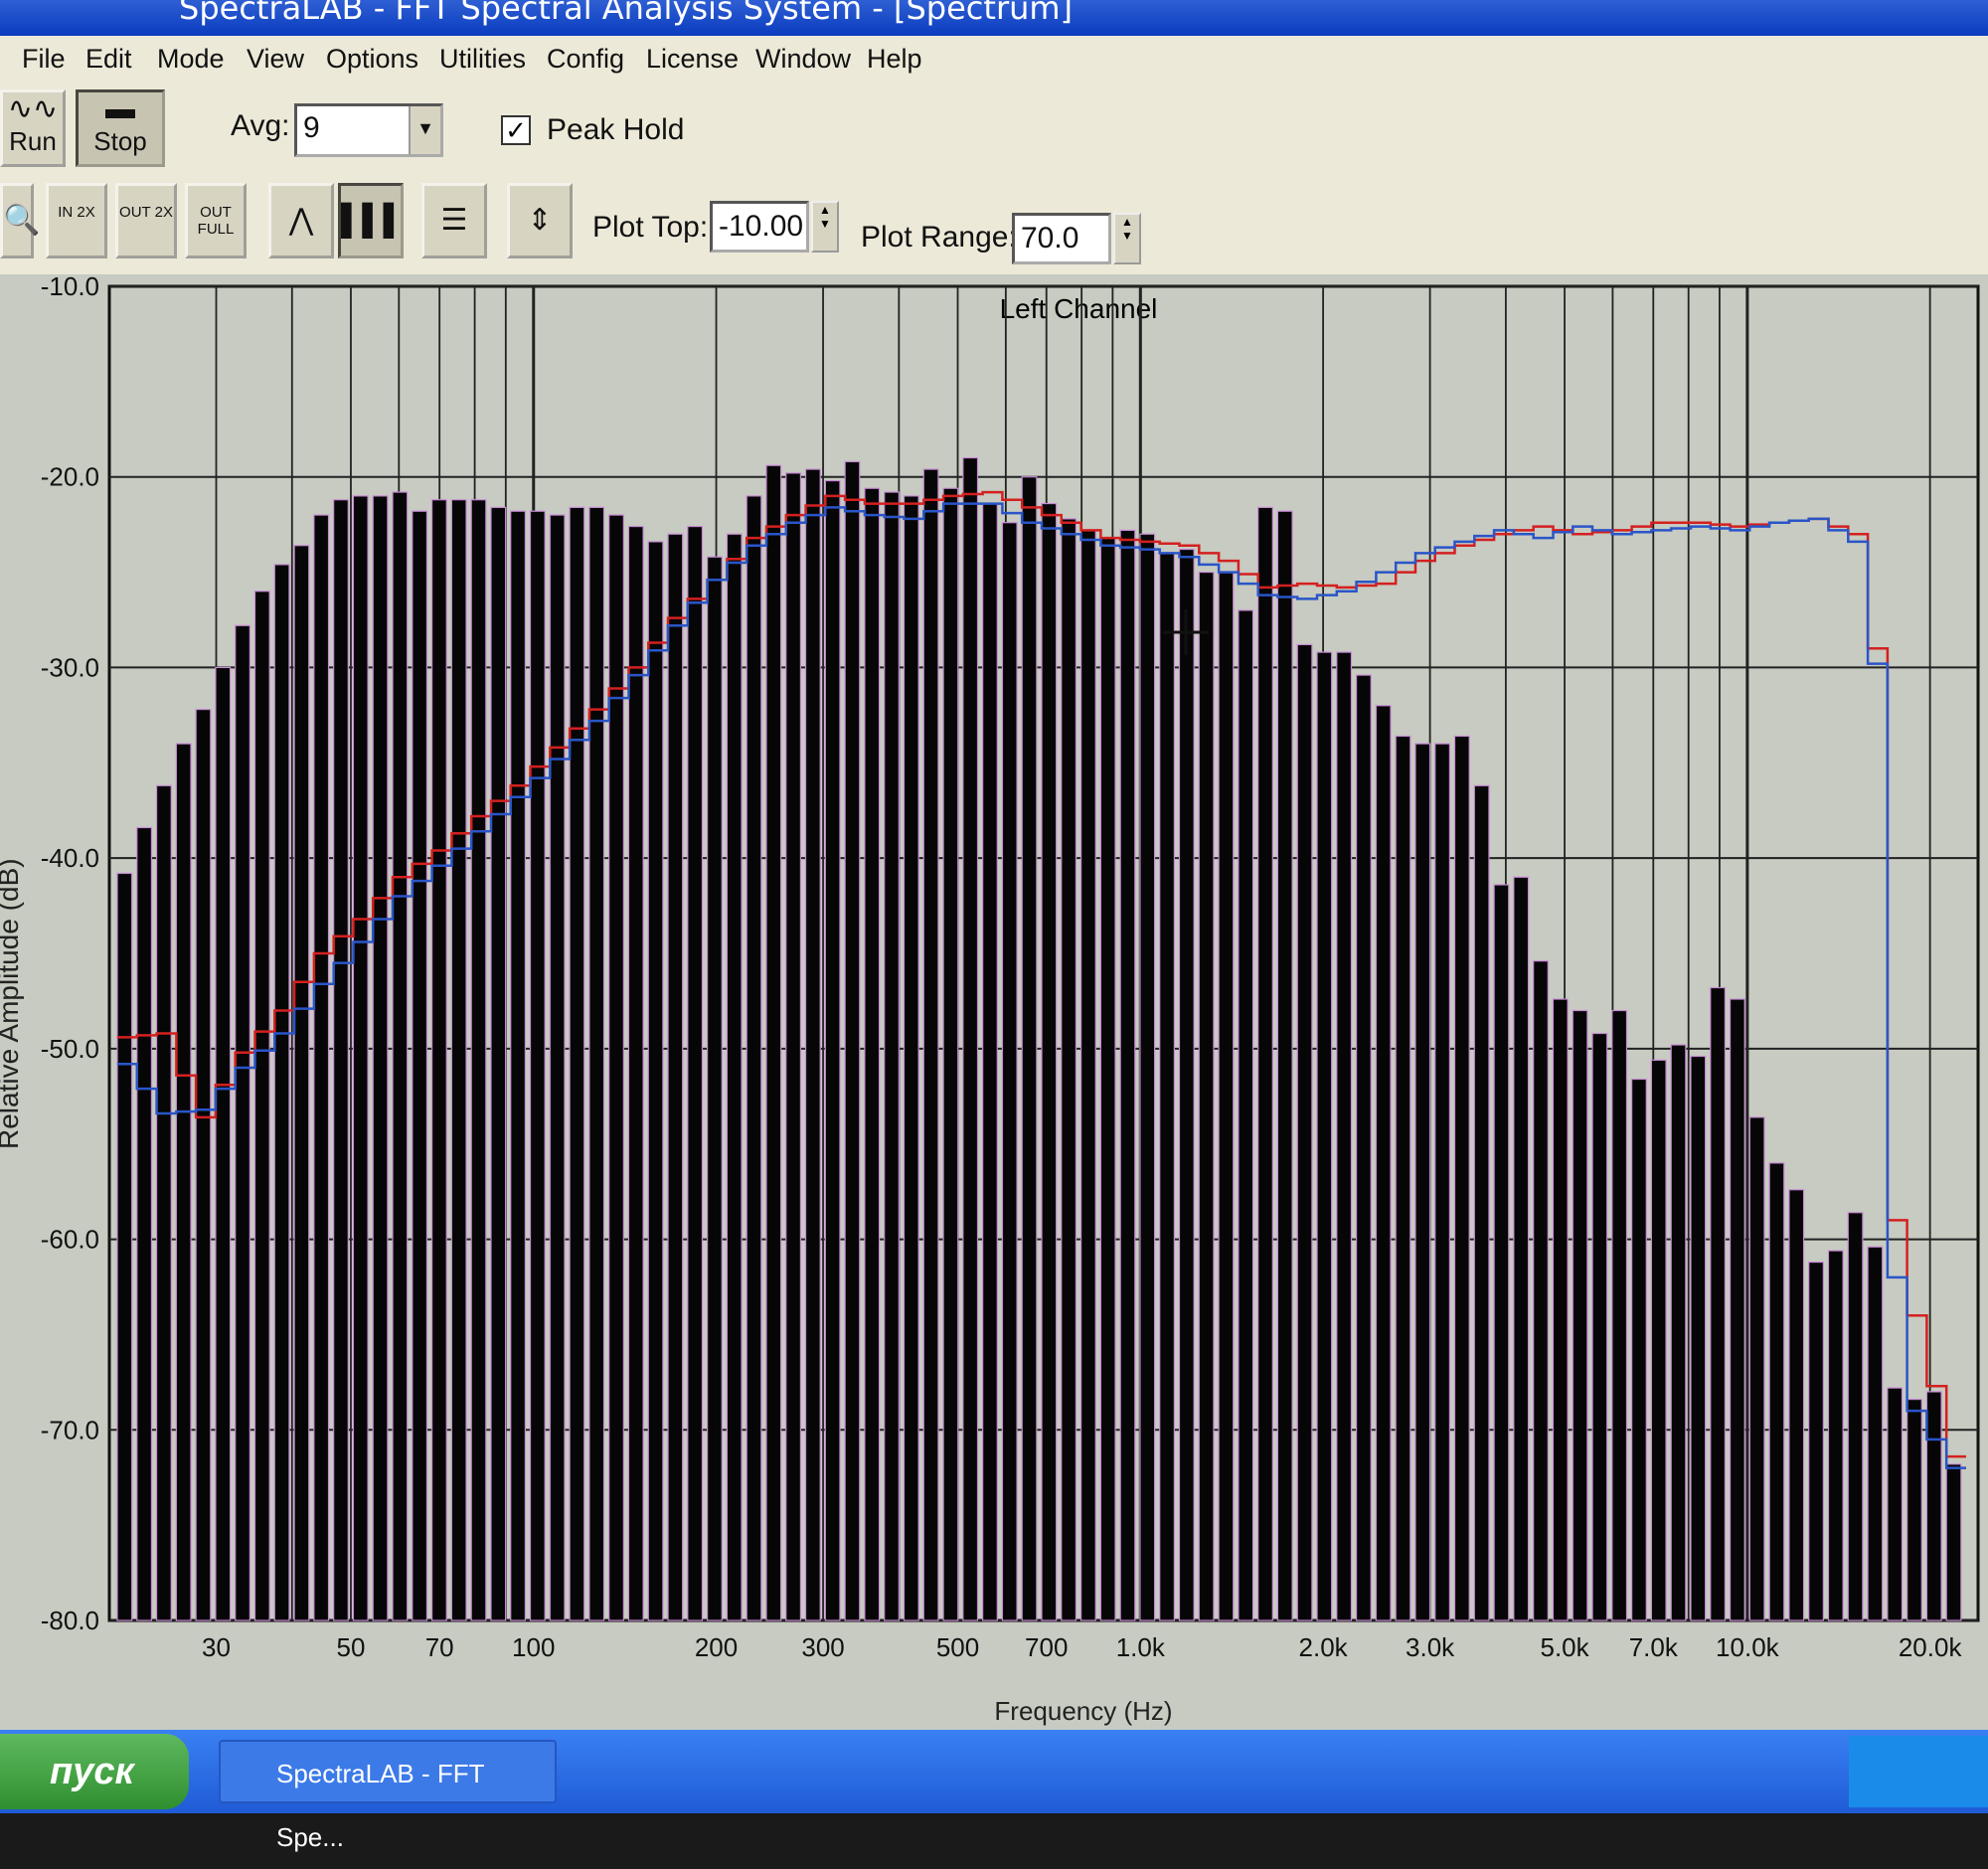  What do you see at coordinates (939, 237) in the screenshot?
I see `plot-range-label: Plot Range:` at bounding box center [939, 237].